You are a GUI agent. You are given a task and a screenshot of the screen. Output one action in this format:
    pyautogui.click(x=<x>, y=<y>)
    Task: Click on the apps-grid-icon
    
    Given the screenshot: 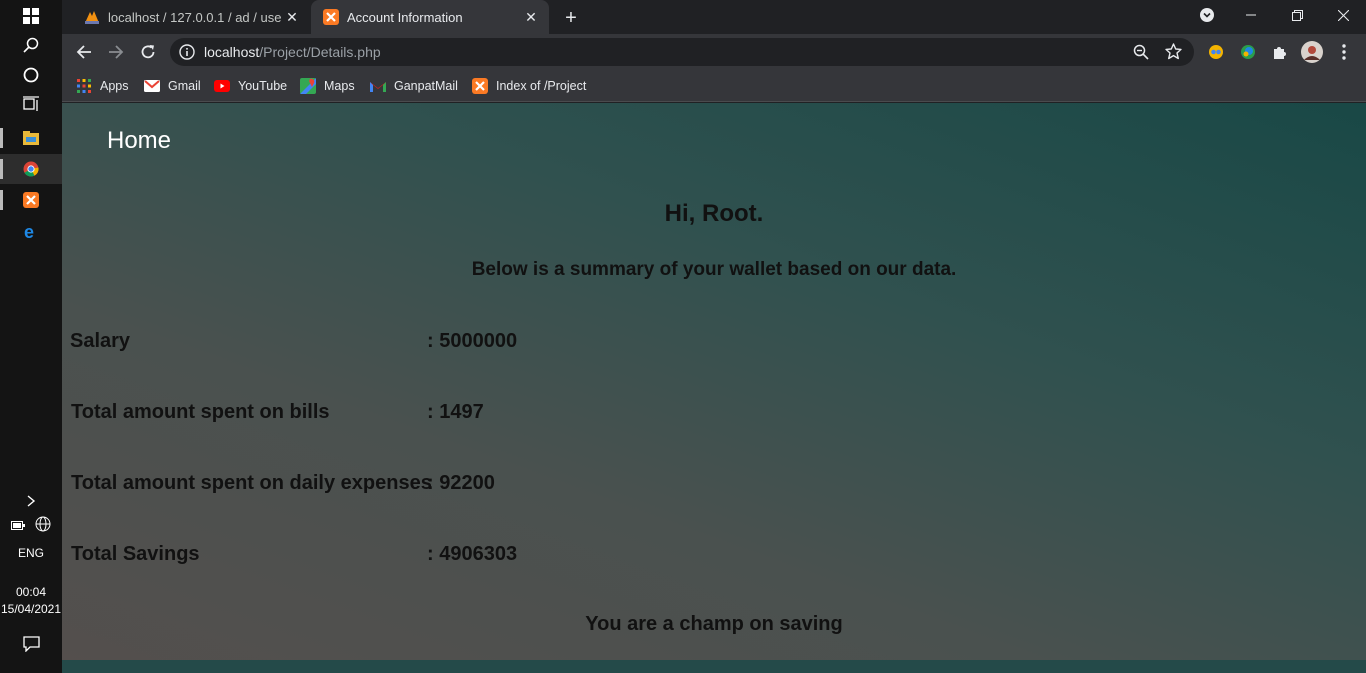 What is the action you would take?
    pyautogui.click(x=84, y=86)
    